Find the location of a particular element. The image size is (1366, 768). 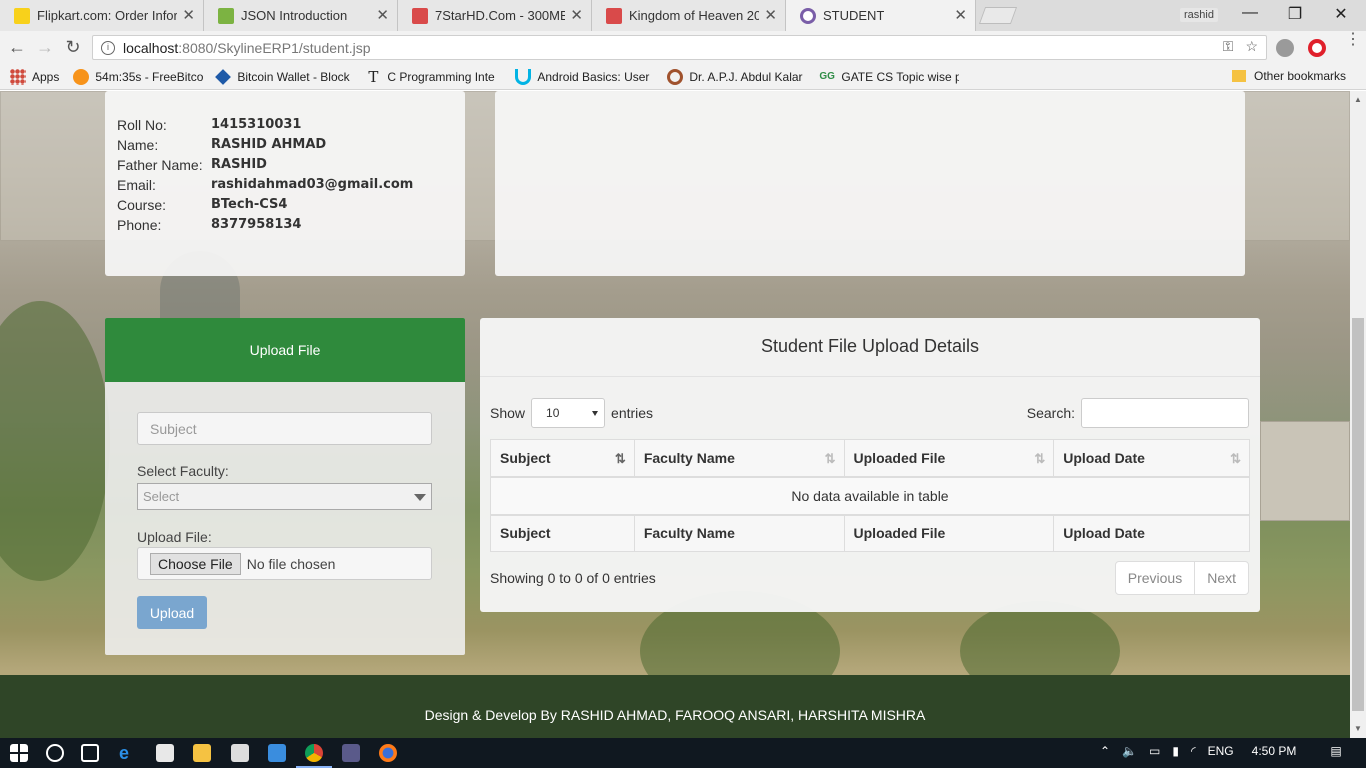

tab-kingdom-of-heaven: Kingdom of Heaven 2005 ✕ is located at coordinates (689, 15).